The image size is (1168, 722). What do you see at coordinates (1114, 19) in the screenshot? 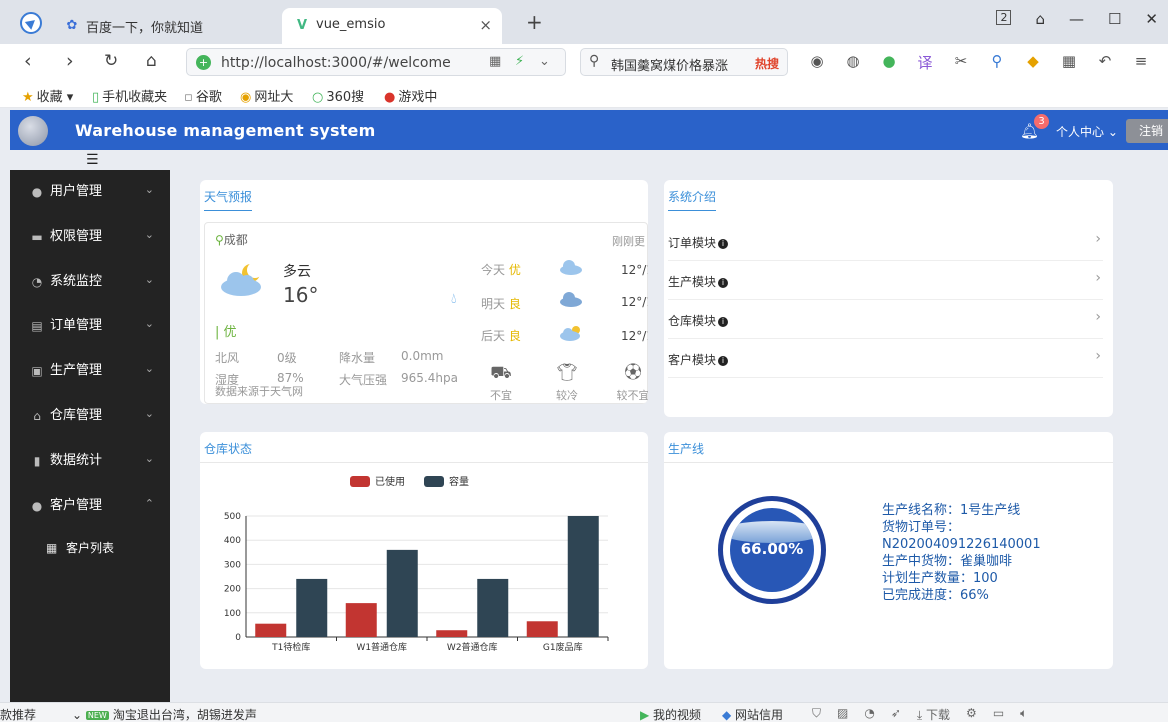
I see `maximize-icon: ☐` at bounding box center [1114, 19].